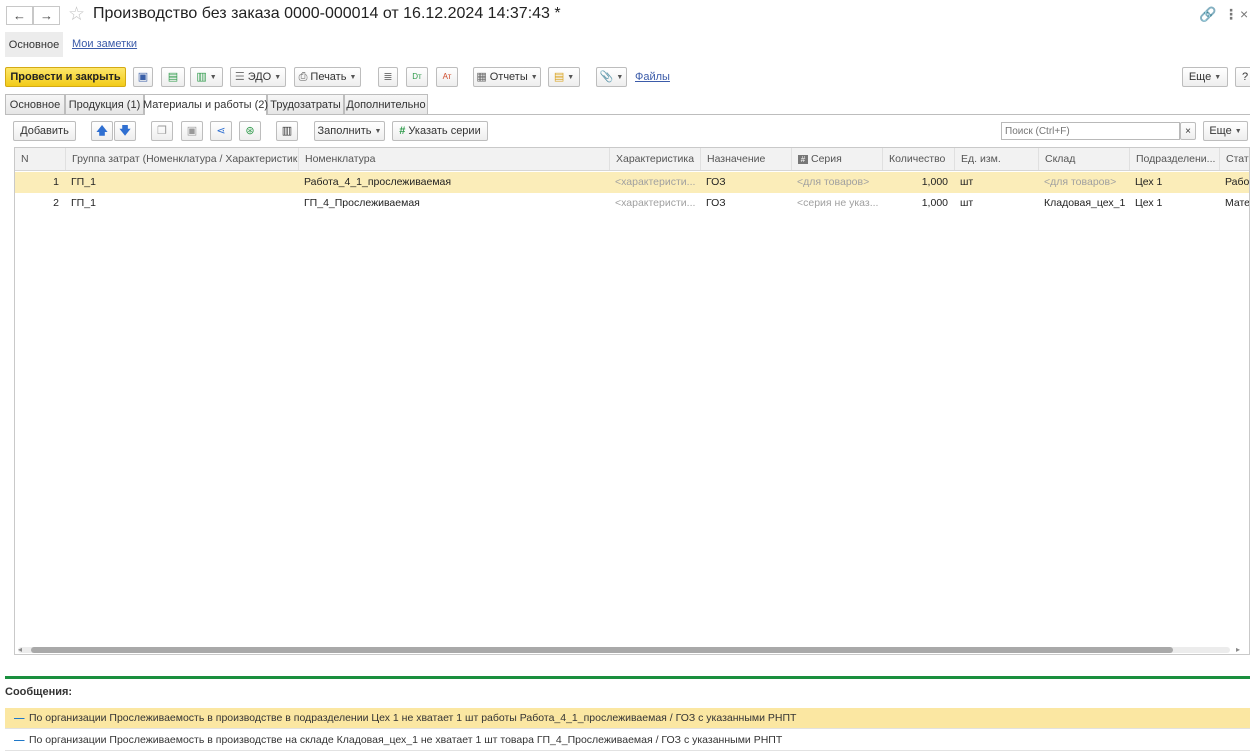 The height and width of the screenshot is (754, 1250). What do you see at coordinates (173, 77) in the screenshot?
I see `post-button: ▤` at bounding box center [173, 77].